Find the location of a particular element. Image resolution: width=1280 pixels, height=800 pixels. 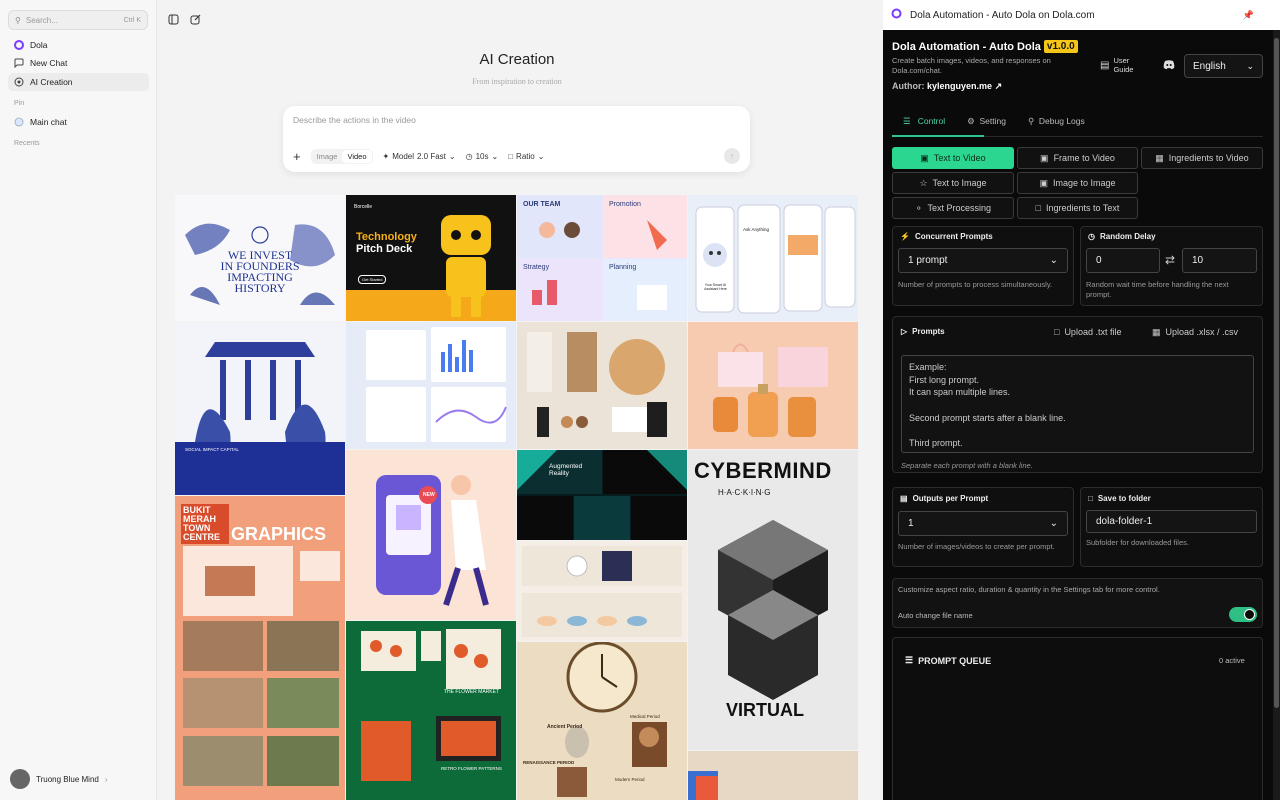

gallery-card: THE FLOWER MARKET RETRO FLOWER PATTERNS is located at coordinates (431, 710).